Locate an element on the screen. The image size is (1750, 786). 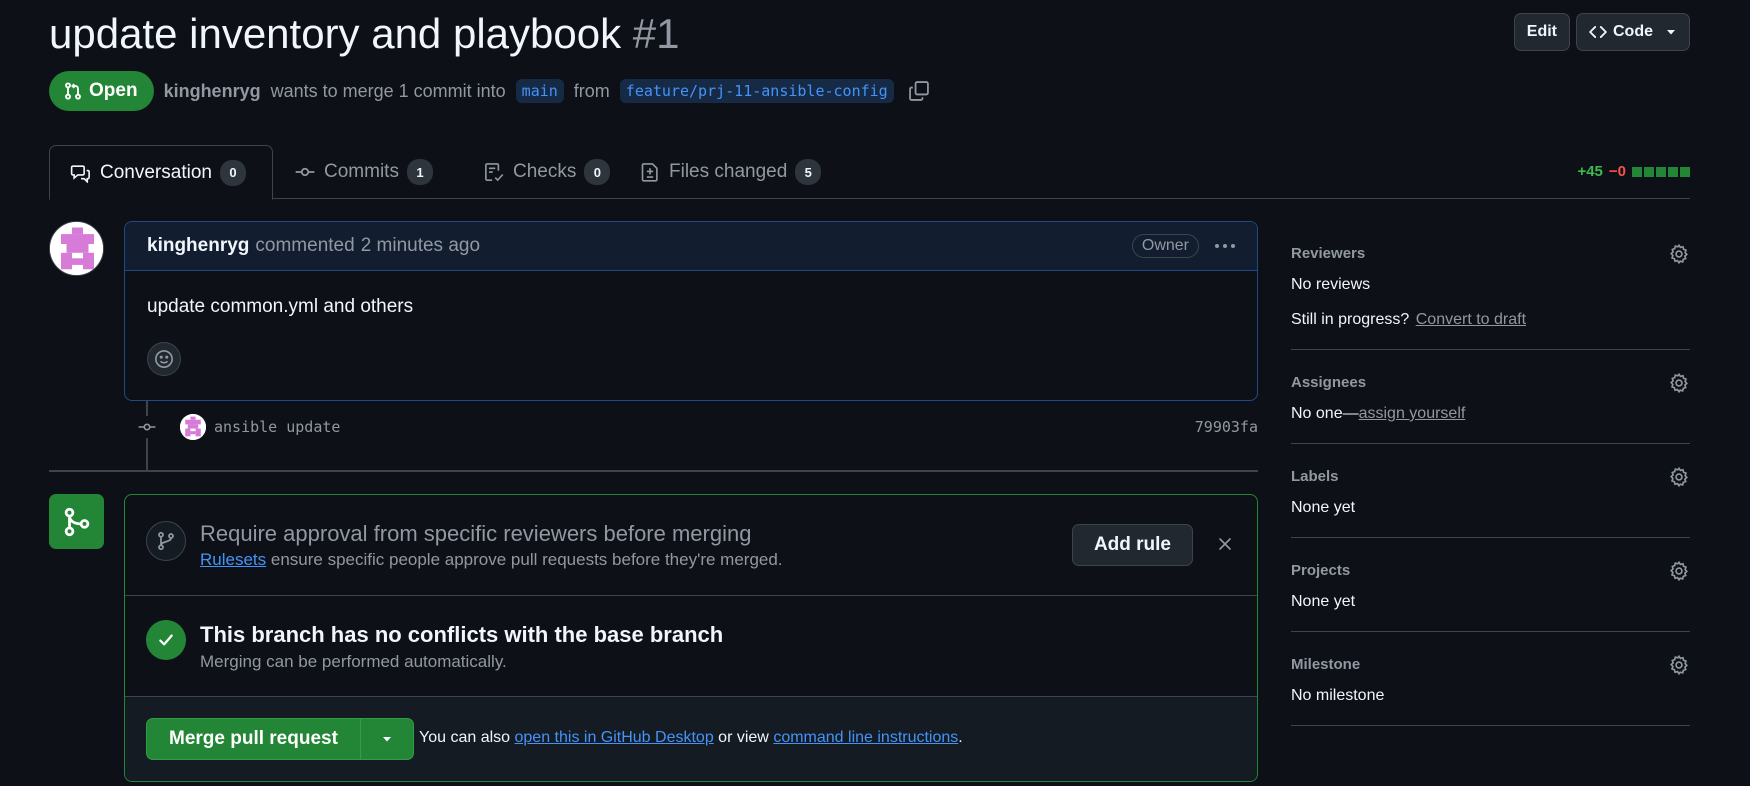
checklist-icon is located at coordinates (494, 172).